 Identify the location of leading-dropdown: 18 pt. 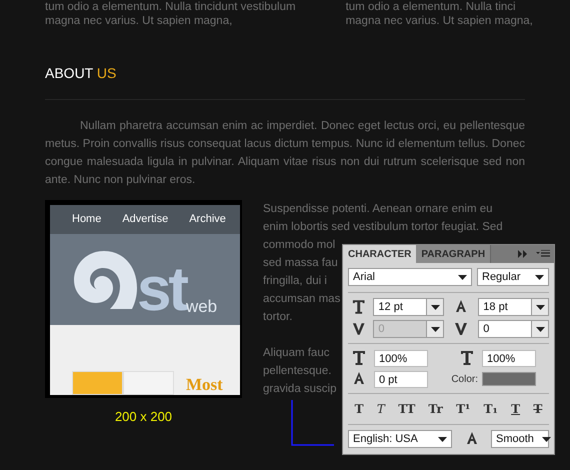
(513, 307).